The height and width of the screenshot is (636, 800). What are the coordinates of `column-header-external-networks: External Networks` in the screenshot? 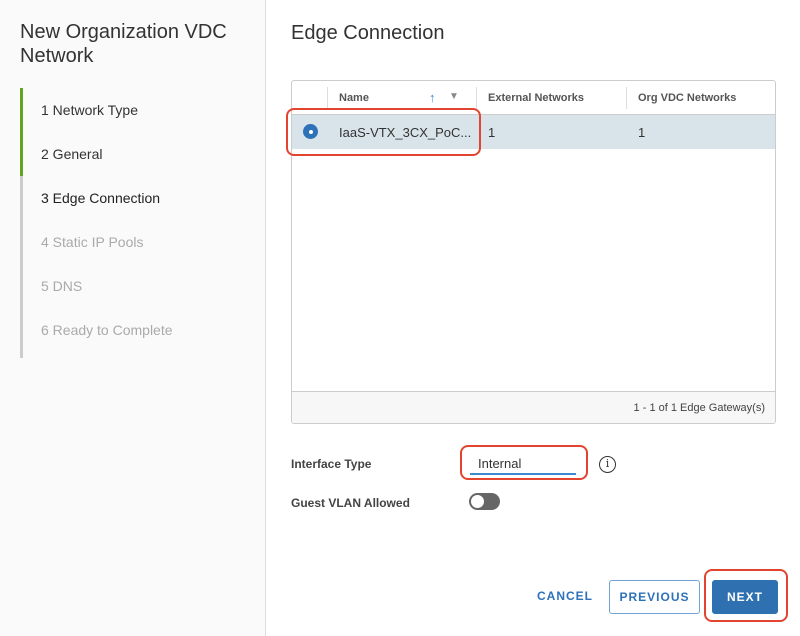 It's located at (536, 98).